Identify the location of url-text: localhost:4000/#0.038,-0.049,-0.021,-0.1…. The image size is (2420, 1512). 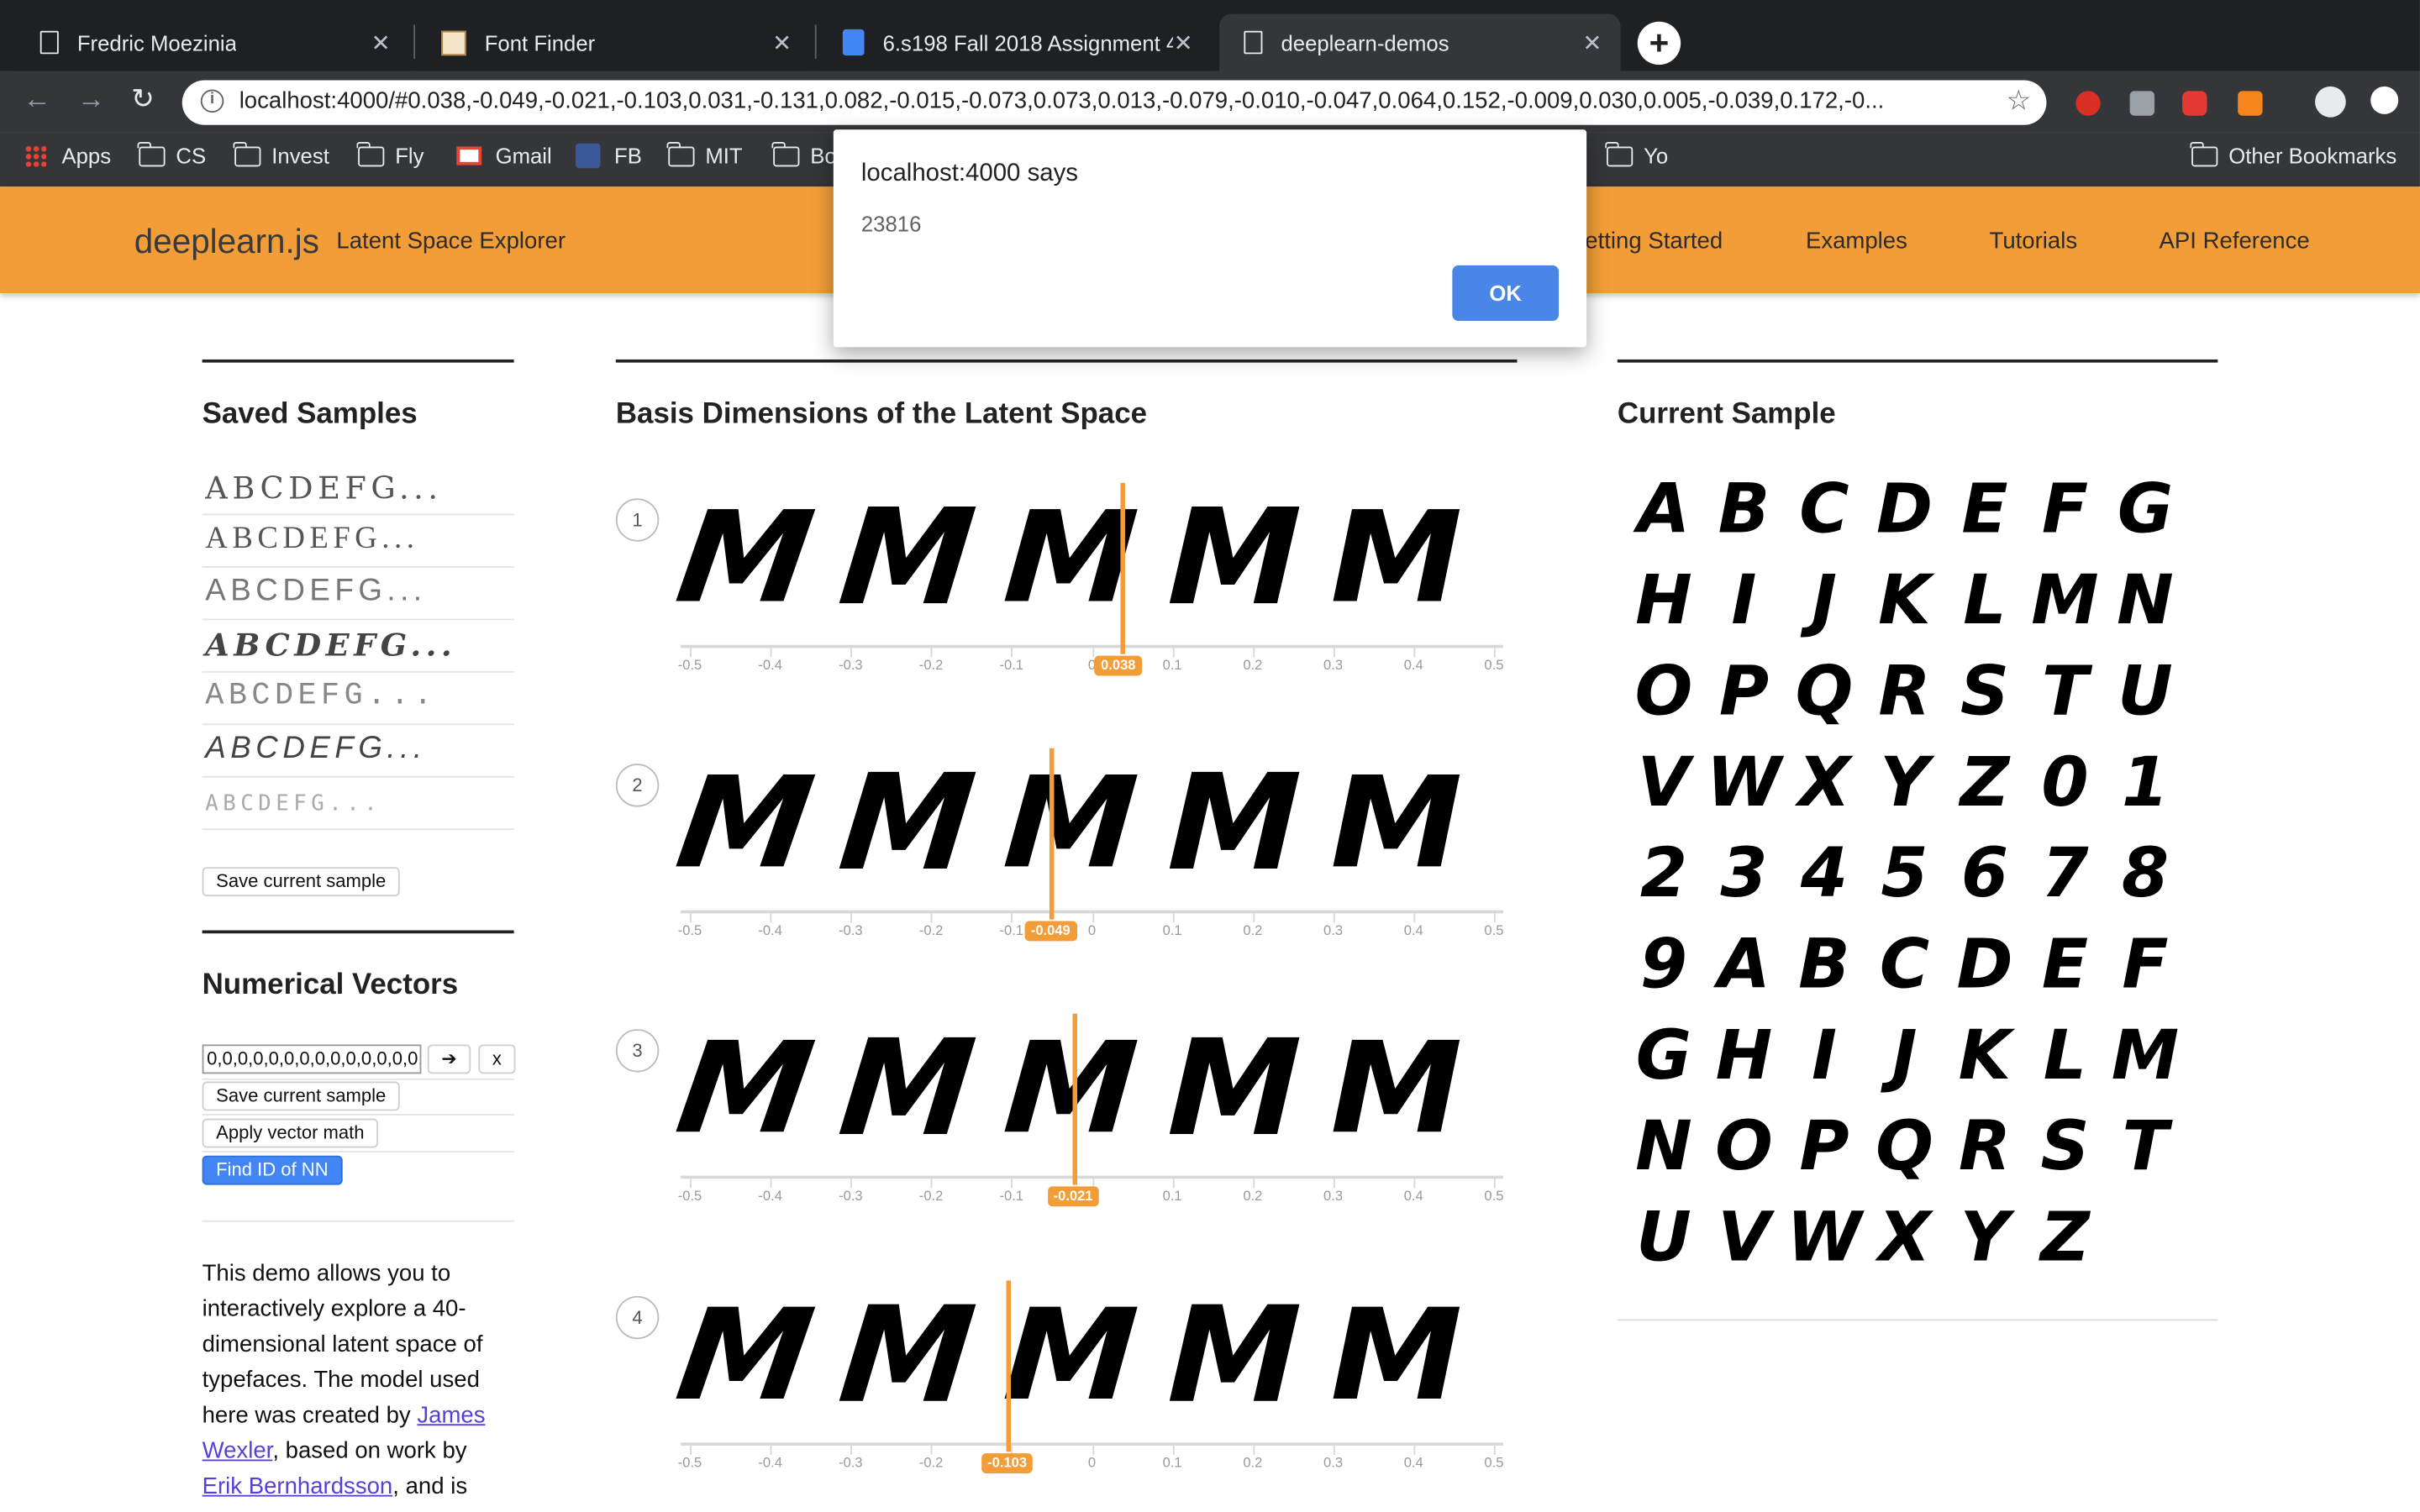
(1062, 100).